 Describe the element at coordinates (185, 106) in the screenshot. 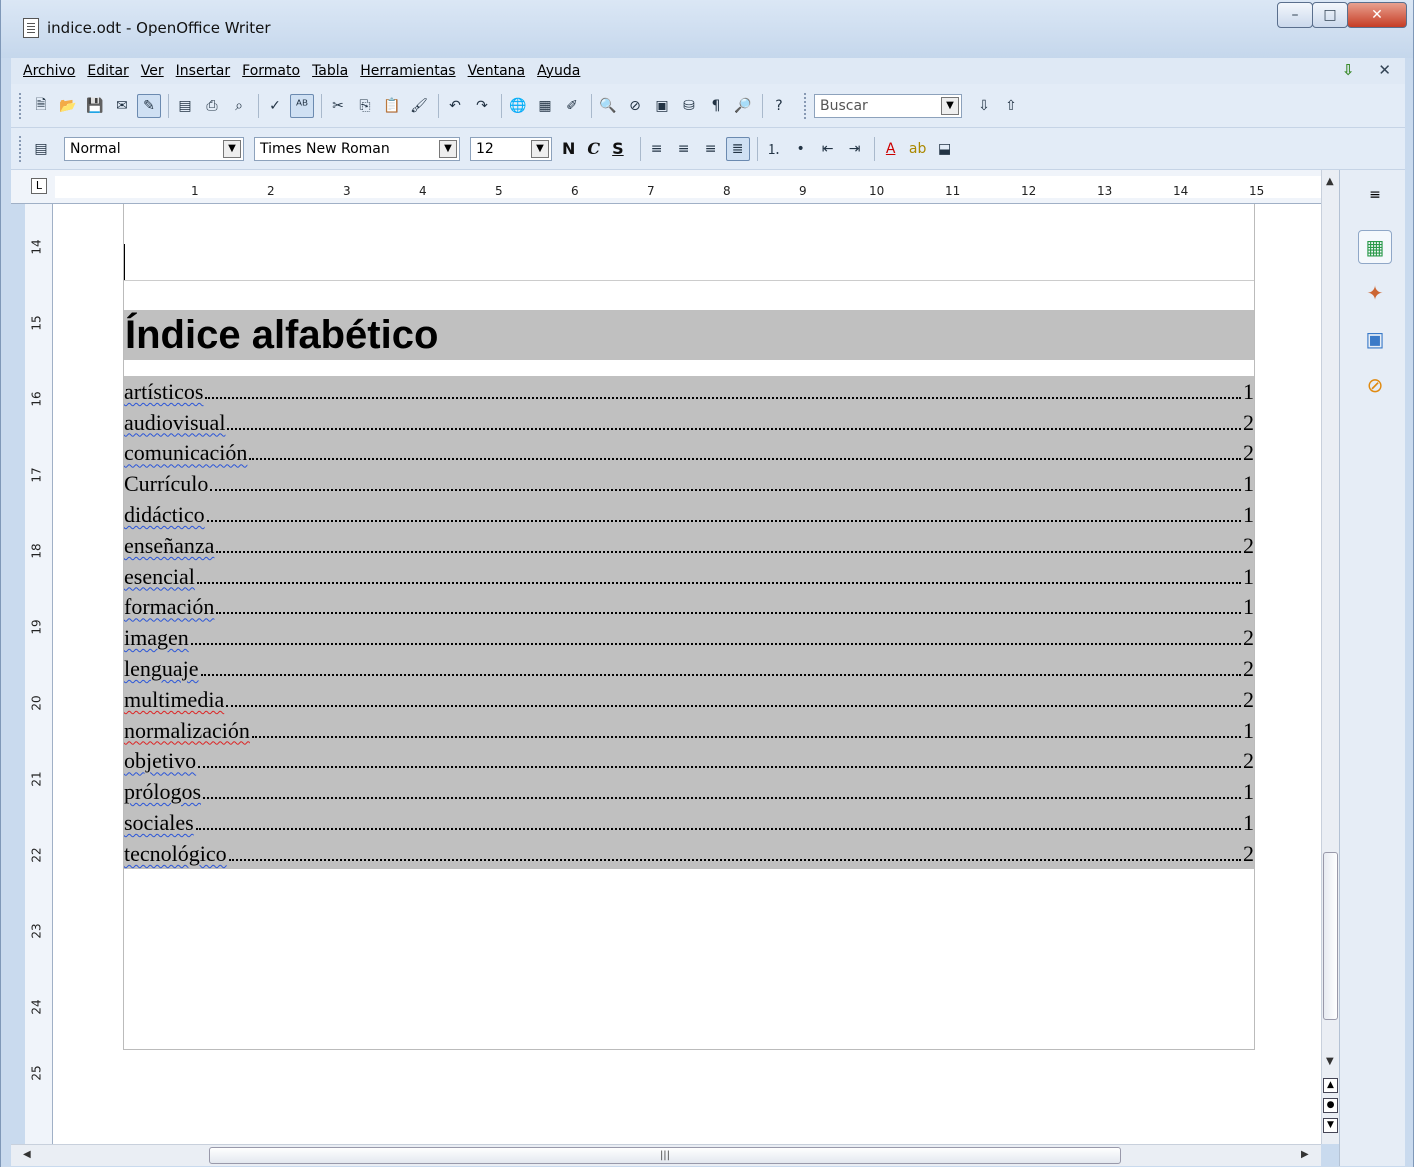

I see `export-pdf-icon: ▤` at that location.